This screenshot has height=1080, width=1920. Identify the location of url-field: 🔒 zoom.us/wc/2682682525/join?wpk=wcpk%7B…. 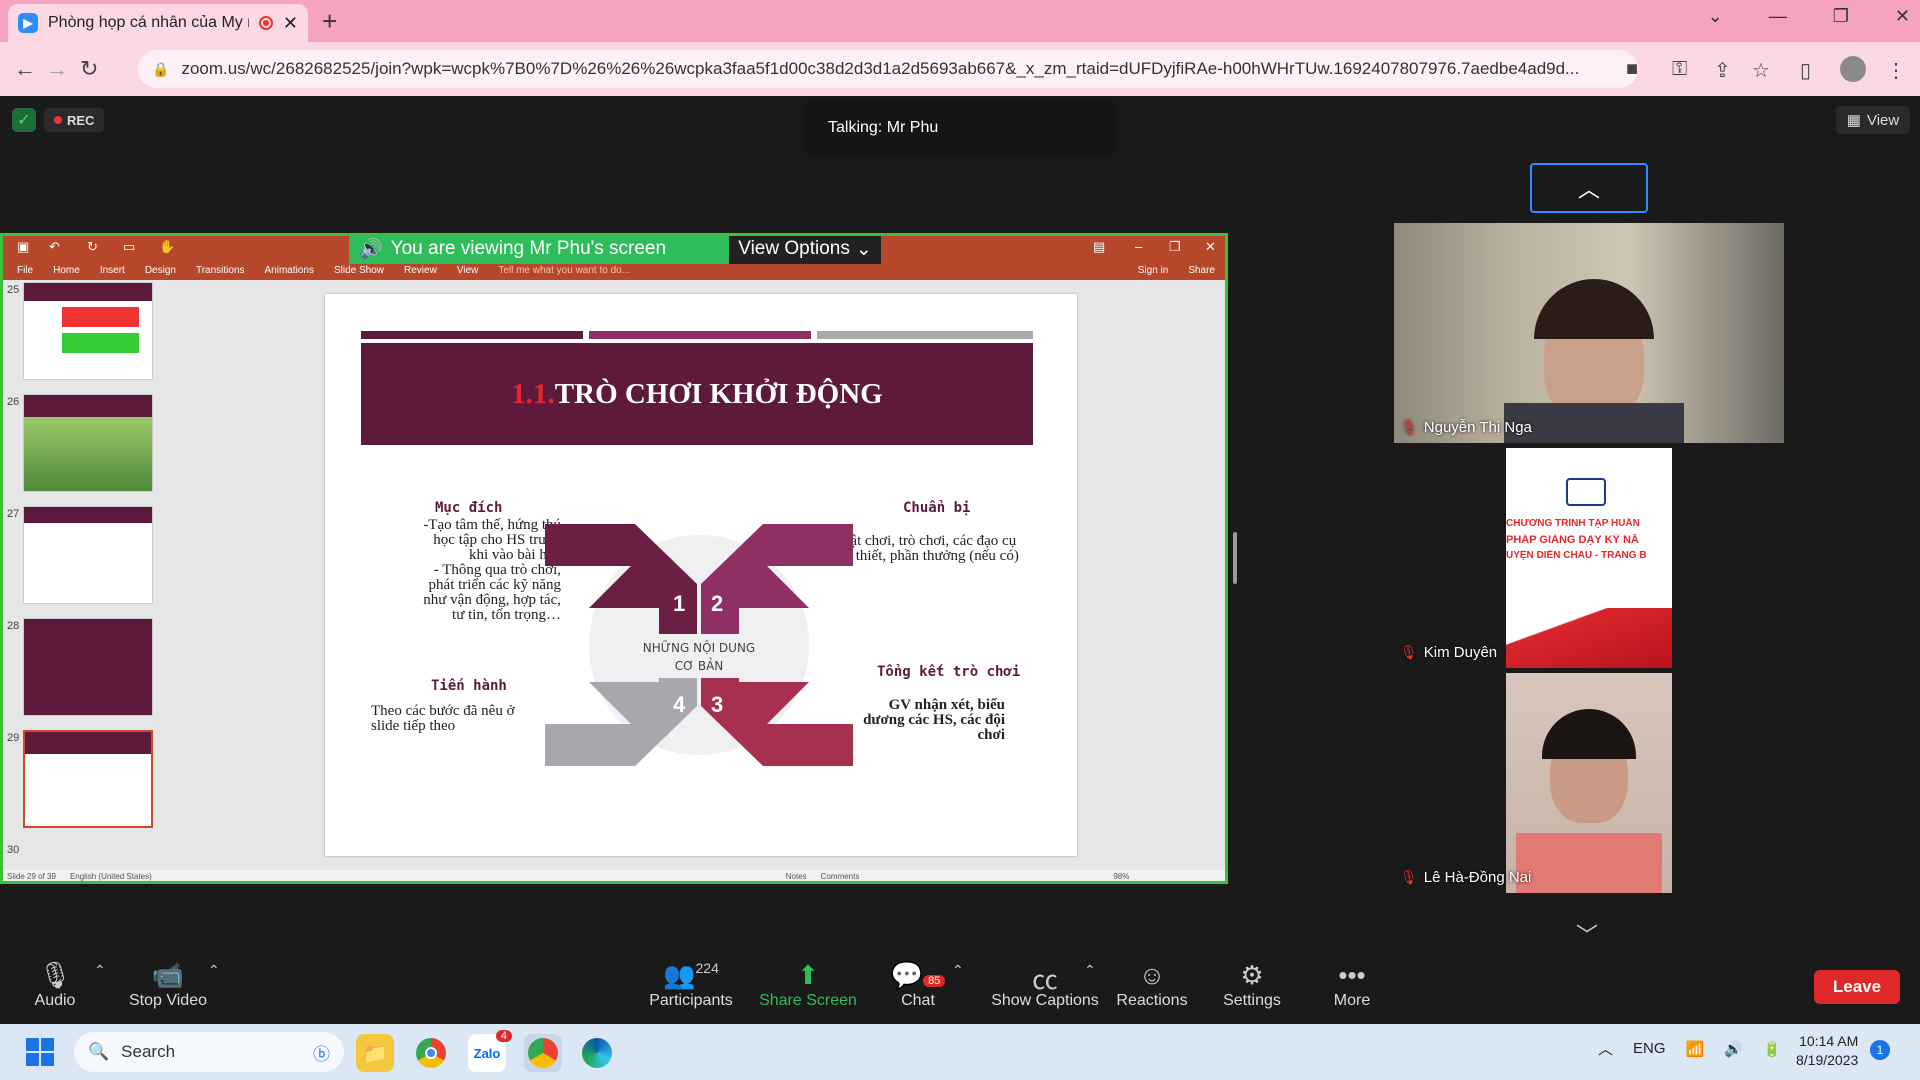
(888, 69).